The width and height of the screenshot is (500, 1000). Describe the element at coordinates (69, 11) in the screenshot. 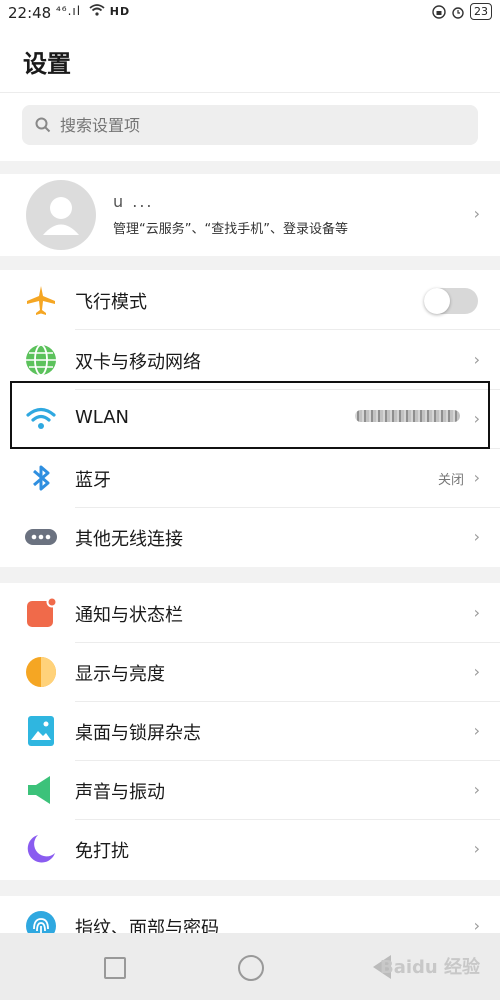

I see `signal-text: ⁴⁶.ıl` at that location.